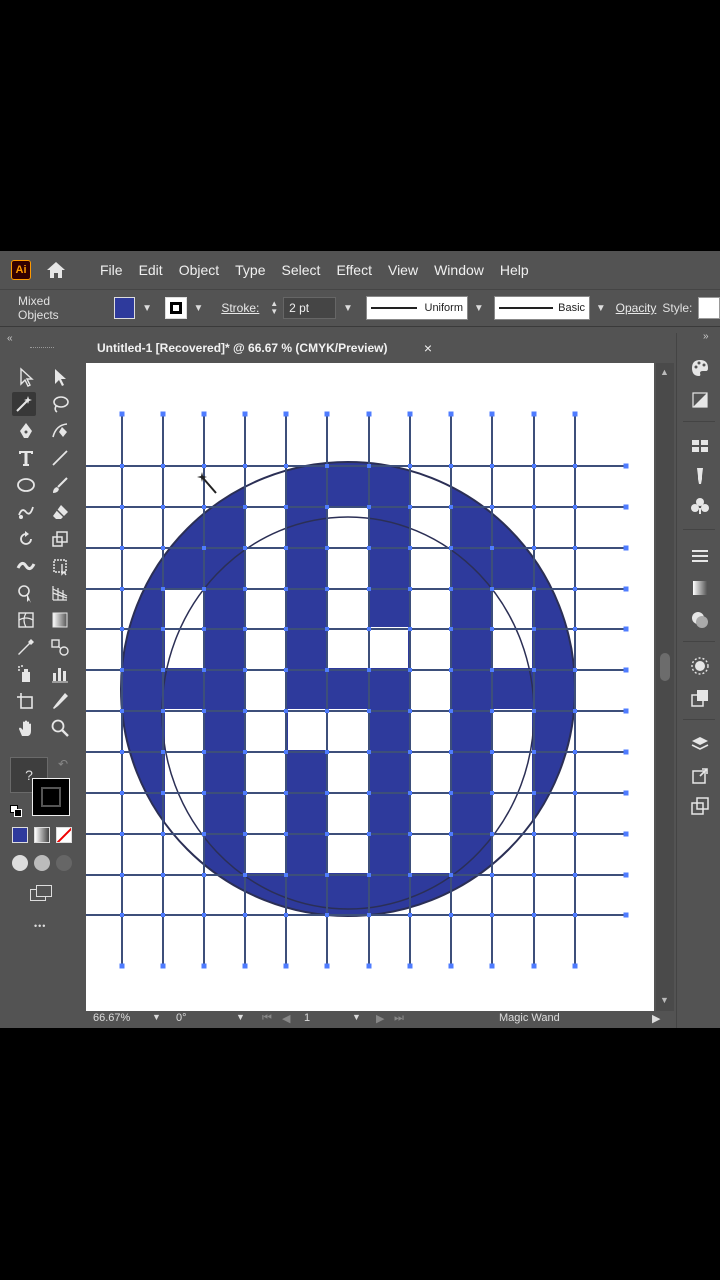 The width and height of the screenshot is (720, 1280). Describe the element at coordinates (459, 270) in the screenshot. I see `menu-item-window: Window` at that location.